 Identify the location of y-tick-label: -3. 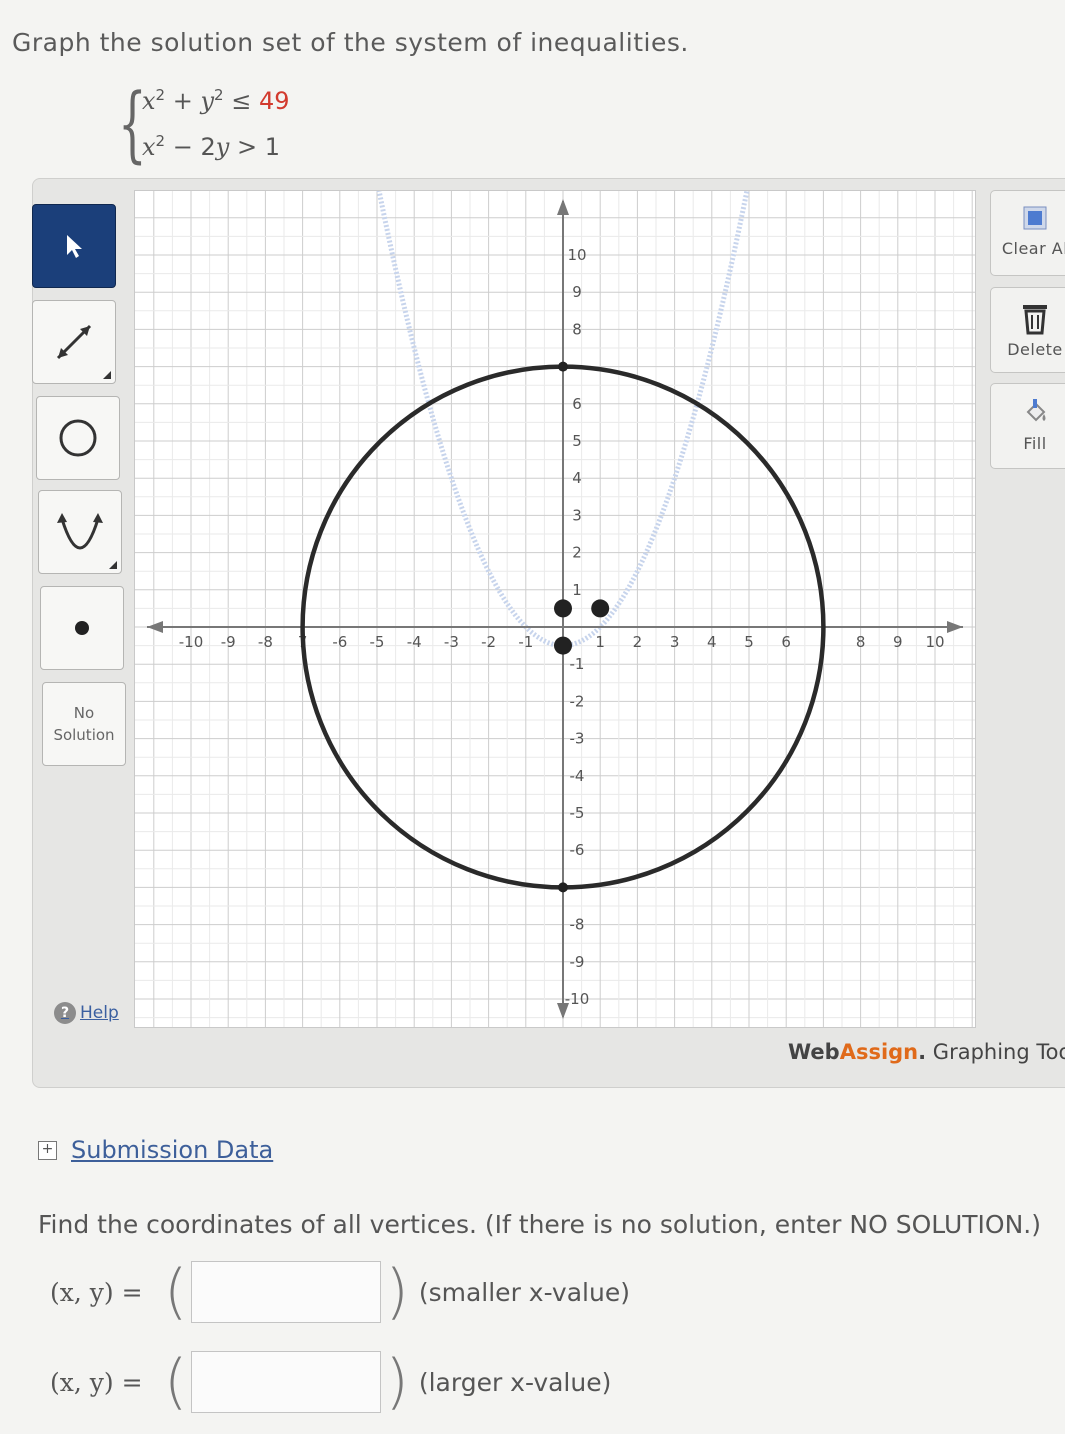
(577, 739).